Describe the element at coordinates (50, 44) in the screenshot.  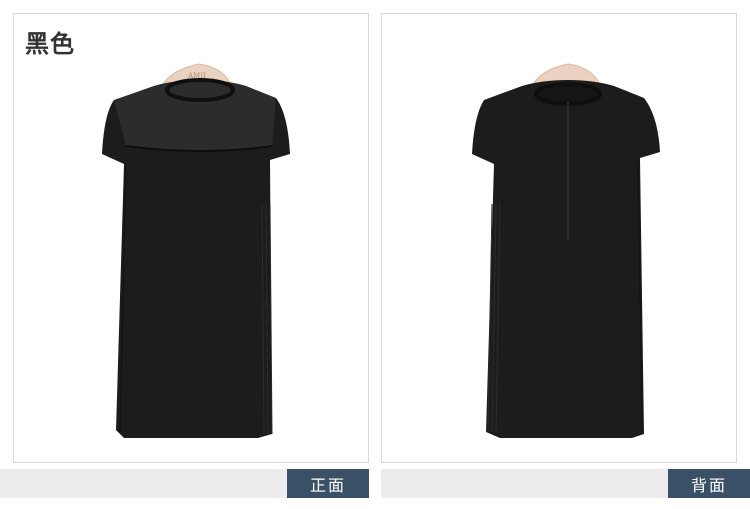
I see `color-name-title: 黑色` at that location.